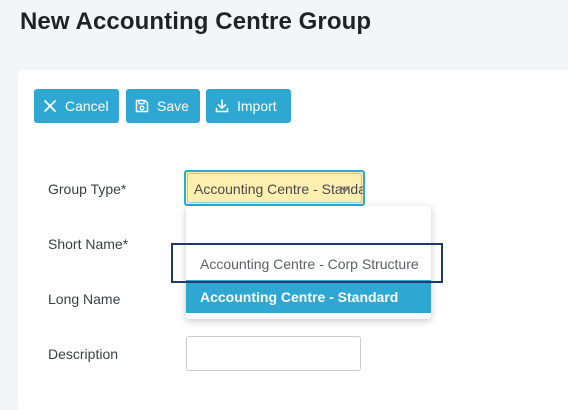 The height and width of the screenshot is (410, 568). I want to click on group-type-label: Group Type*, so click(87, 189).